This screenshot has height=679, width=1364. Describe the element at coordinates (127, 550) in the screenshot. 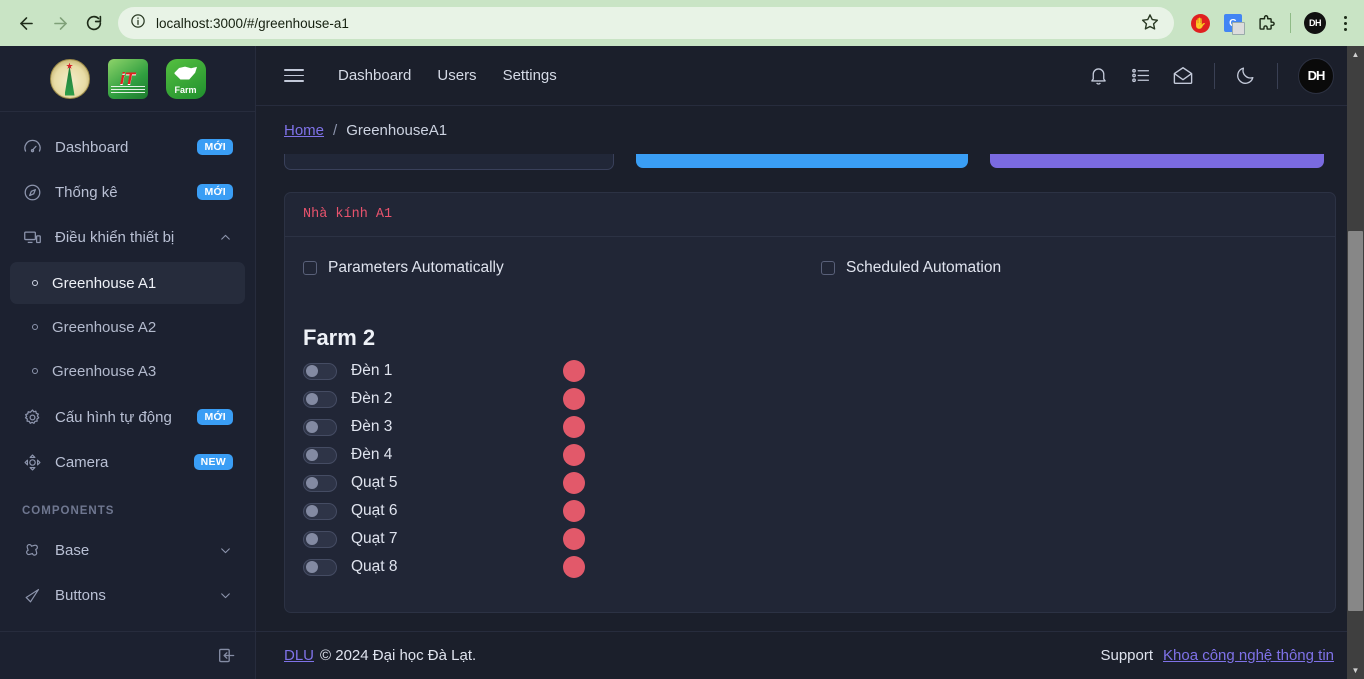

I see `sidebar-item-base: Base` at that location.